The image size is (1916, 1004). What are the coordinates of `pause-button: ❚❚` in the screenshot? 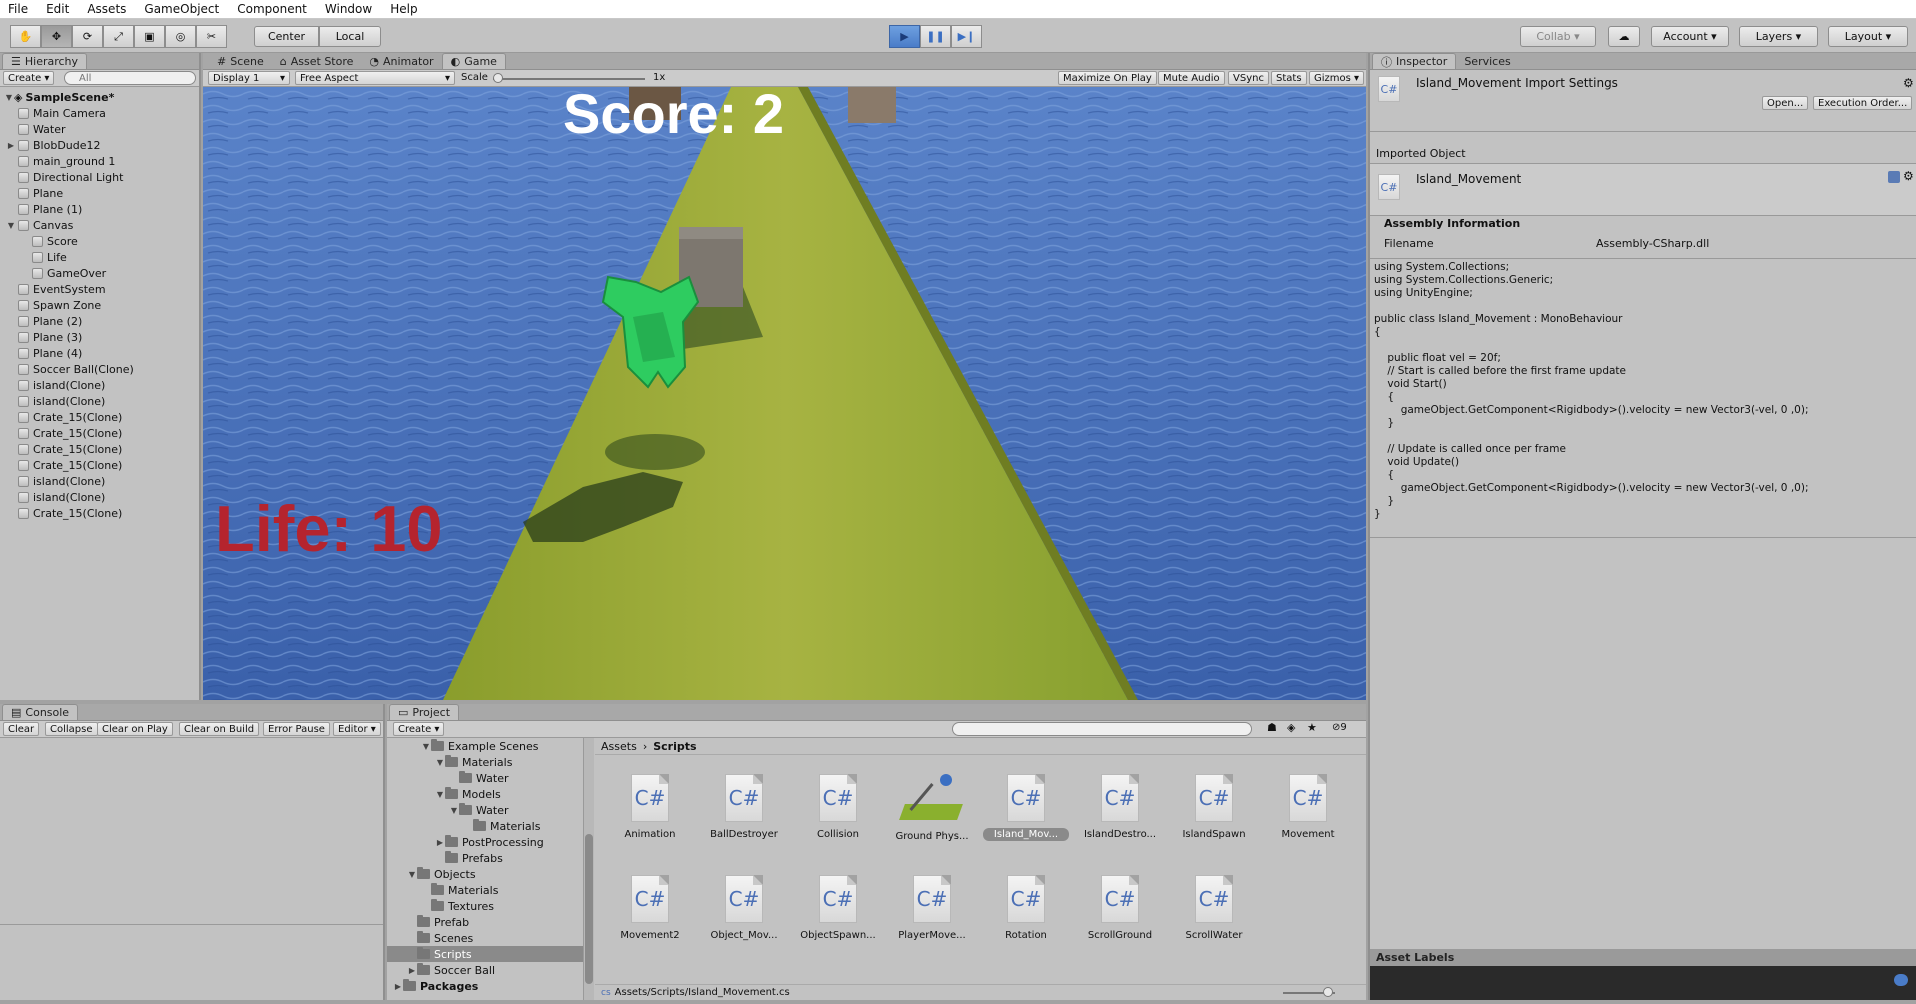 It's located at (935, 36).